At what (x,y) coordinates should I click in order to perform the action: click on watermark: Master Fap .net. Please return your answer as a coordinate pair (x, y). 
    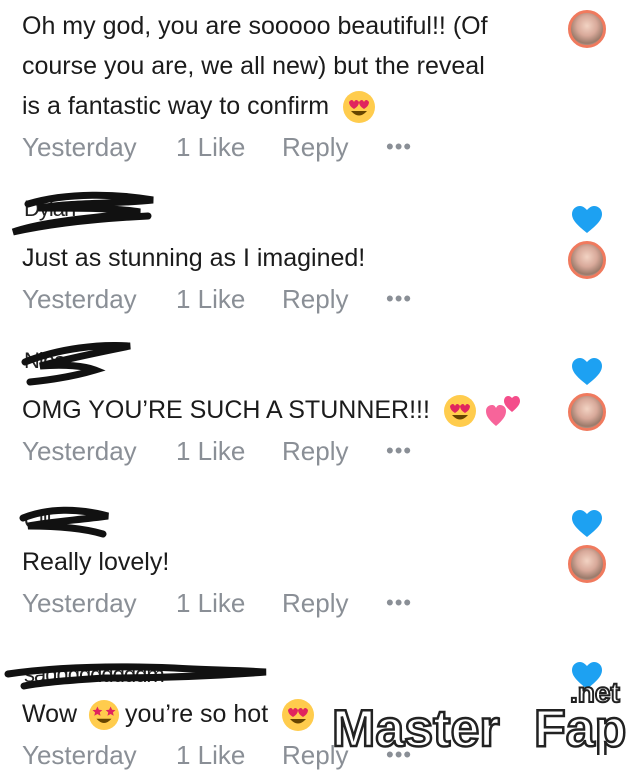
    Looking at the image, I should click on (480, 715).